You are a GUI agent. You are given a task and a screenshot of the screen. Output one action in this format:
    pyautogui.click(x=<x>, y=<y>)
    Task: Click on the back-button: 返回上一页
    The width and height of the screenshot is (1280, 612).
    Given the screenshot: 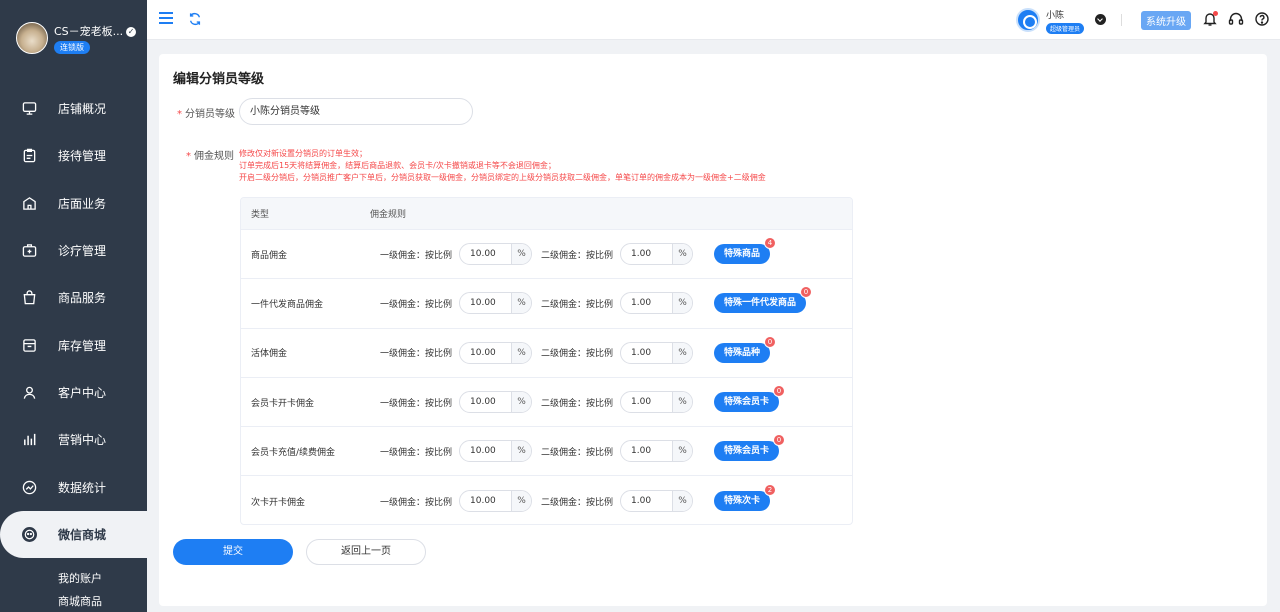 What is the action you would take?
    pyautogui.click(x=366, y=552)
    